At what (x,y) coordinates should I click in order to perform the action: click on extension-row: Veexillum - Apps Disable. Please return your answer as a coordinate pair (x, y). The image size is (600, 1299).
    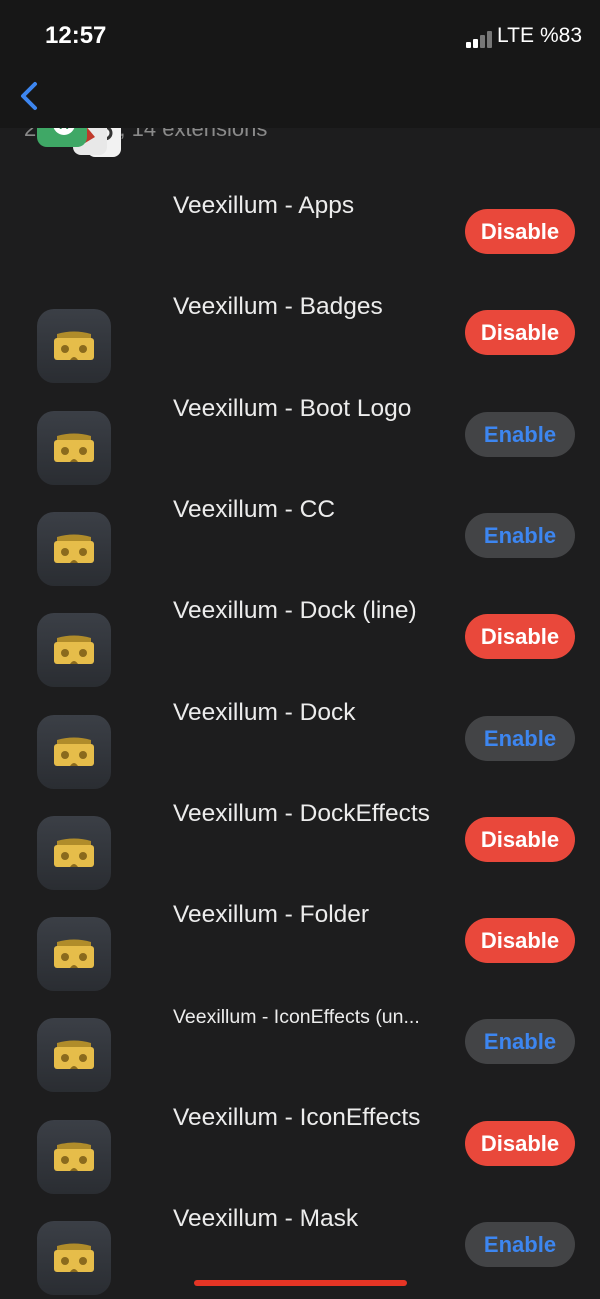
    Looking at the image, I should click on (300, 234).